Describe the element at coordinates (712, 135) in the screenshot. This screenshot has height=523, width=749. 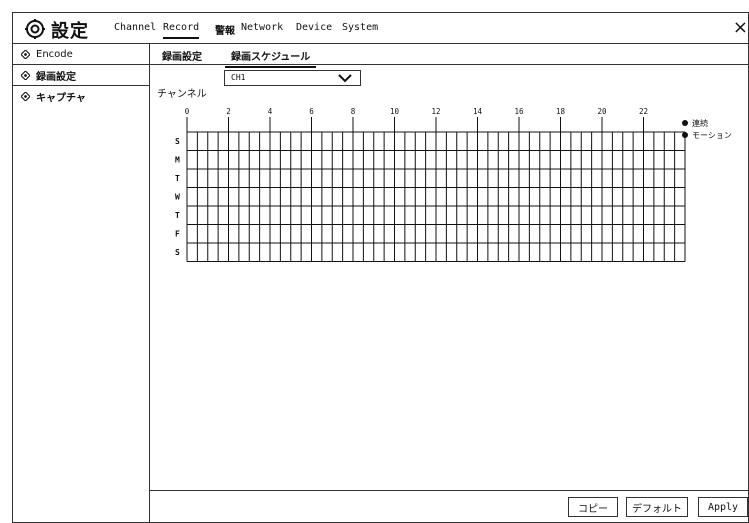
I see `legend-label: モーション` at that location.